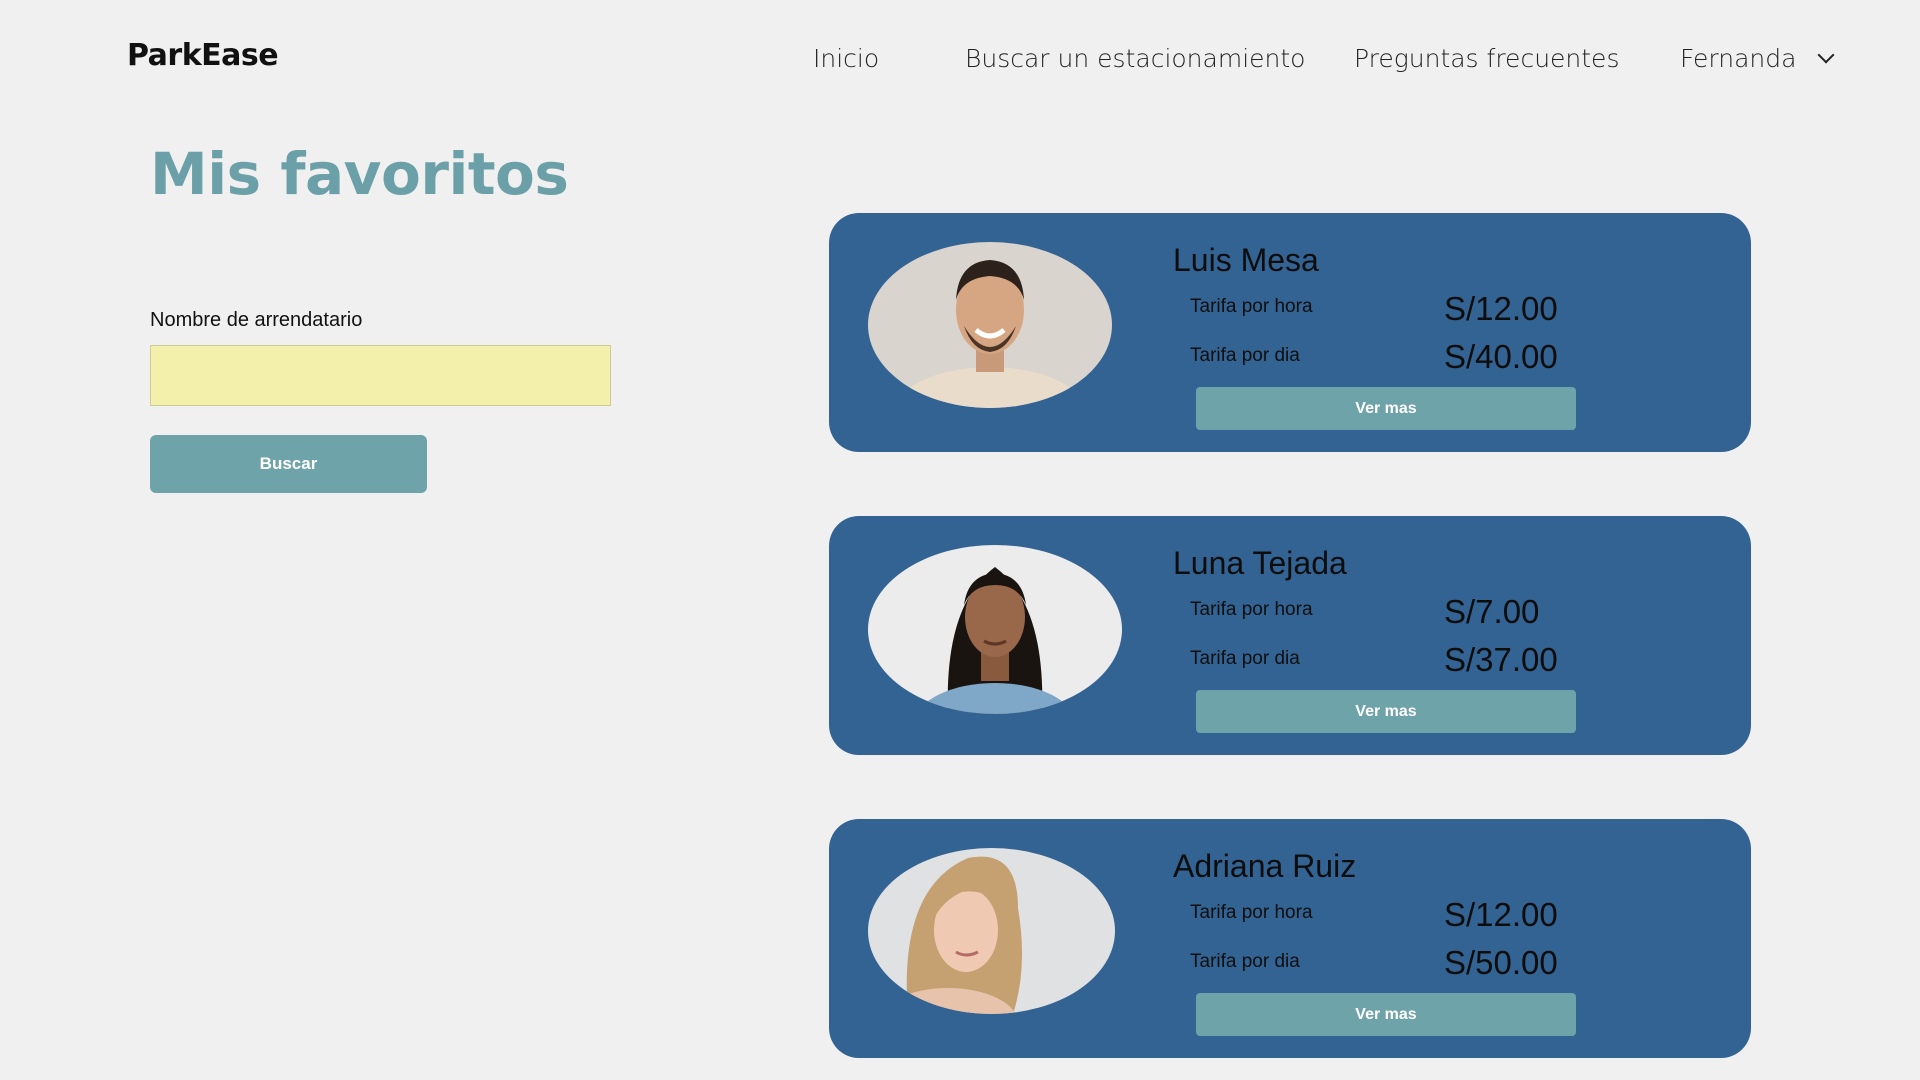 The height and width of the screenshot is (1080, 1920). What do you see at coordinates (1260, 563) in the screenshot?
I see `tenant-name: Luna Tejada` at bounding box center [1260, 563].